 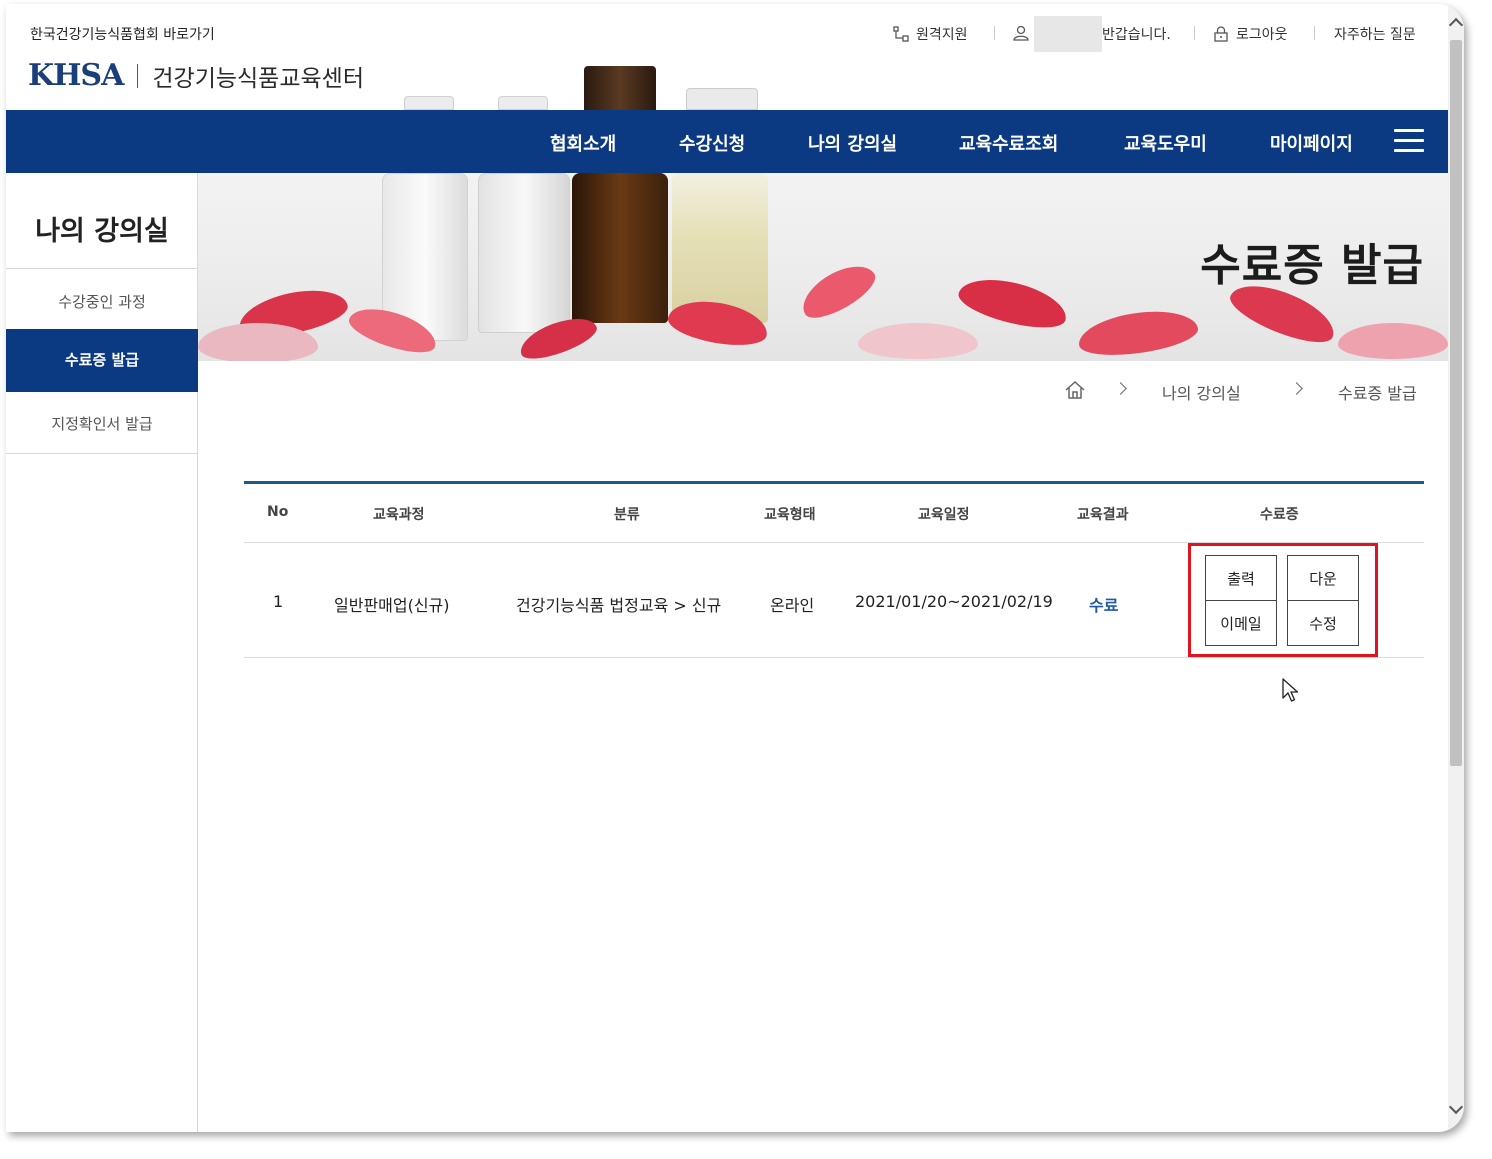 What do you see at coordinates (1008, 143) in the screenshot?
I see `nav-item-completion-lookup: 교육수료조회` at bounding box center [1008, 143].